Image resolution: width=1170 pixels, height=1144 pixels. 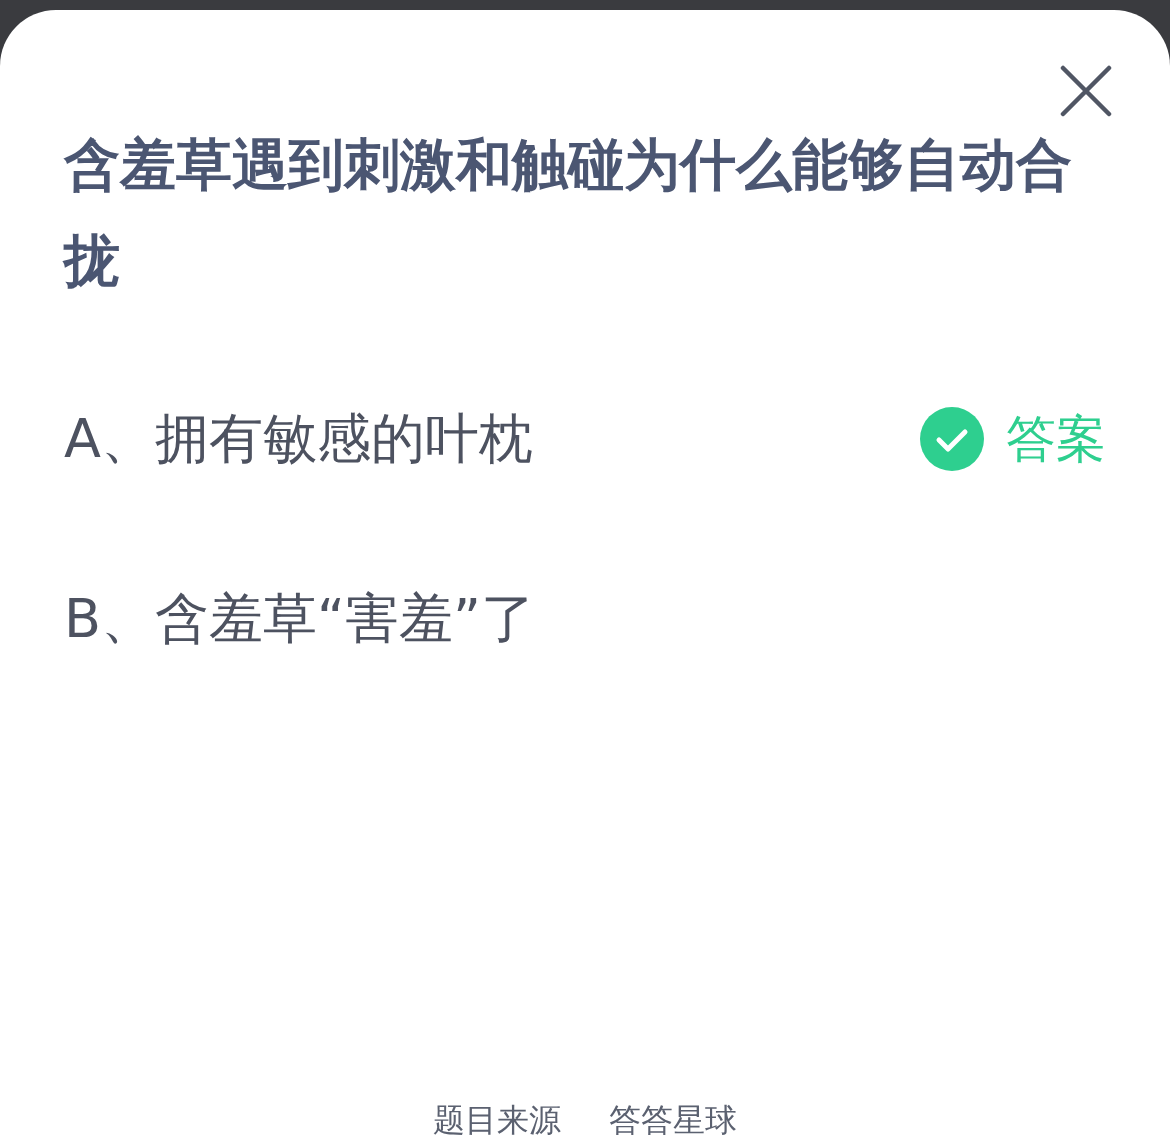 What do you see at coordinates (568, 213) in the screenshot?
I see `question-title: 含羞草遇到刺激和触碰为什么能够自动合拢` at bounding box center [568, 213].